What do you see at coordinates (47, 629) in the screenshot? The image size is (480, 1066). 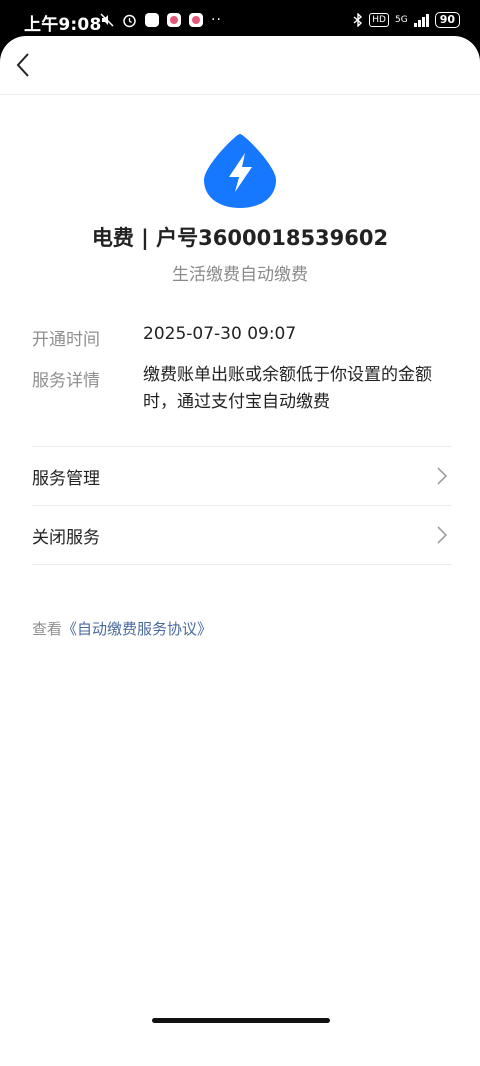 I see `agreement-prefix: 查看` at bounding box center [47, 629].